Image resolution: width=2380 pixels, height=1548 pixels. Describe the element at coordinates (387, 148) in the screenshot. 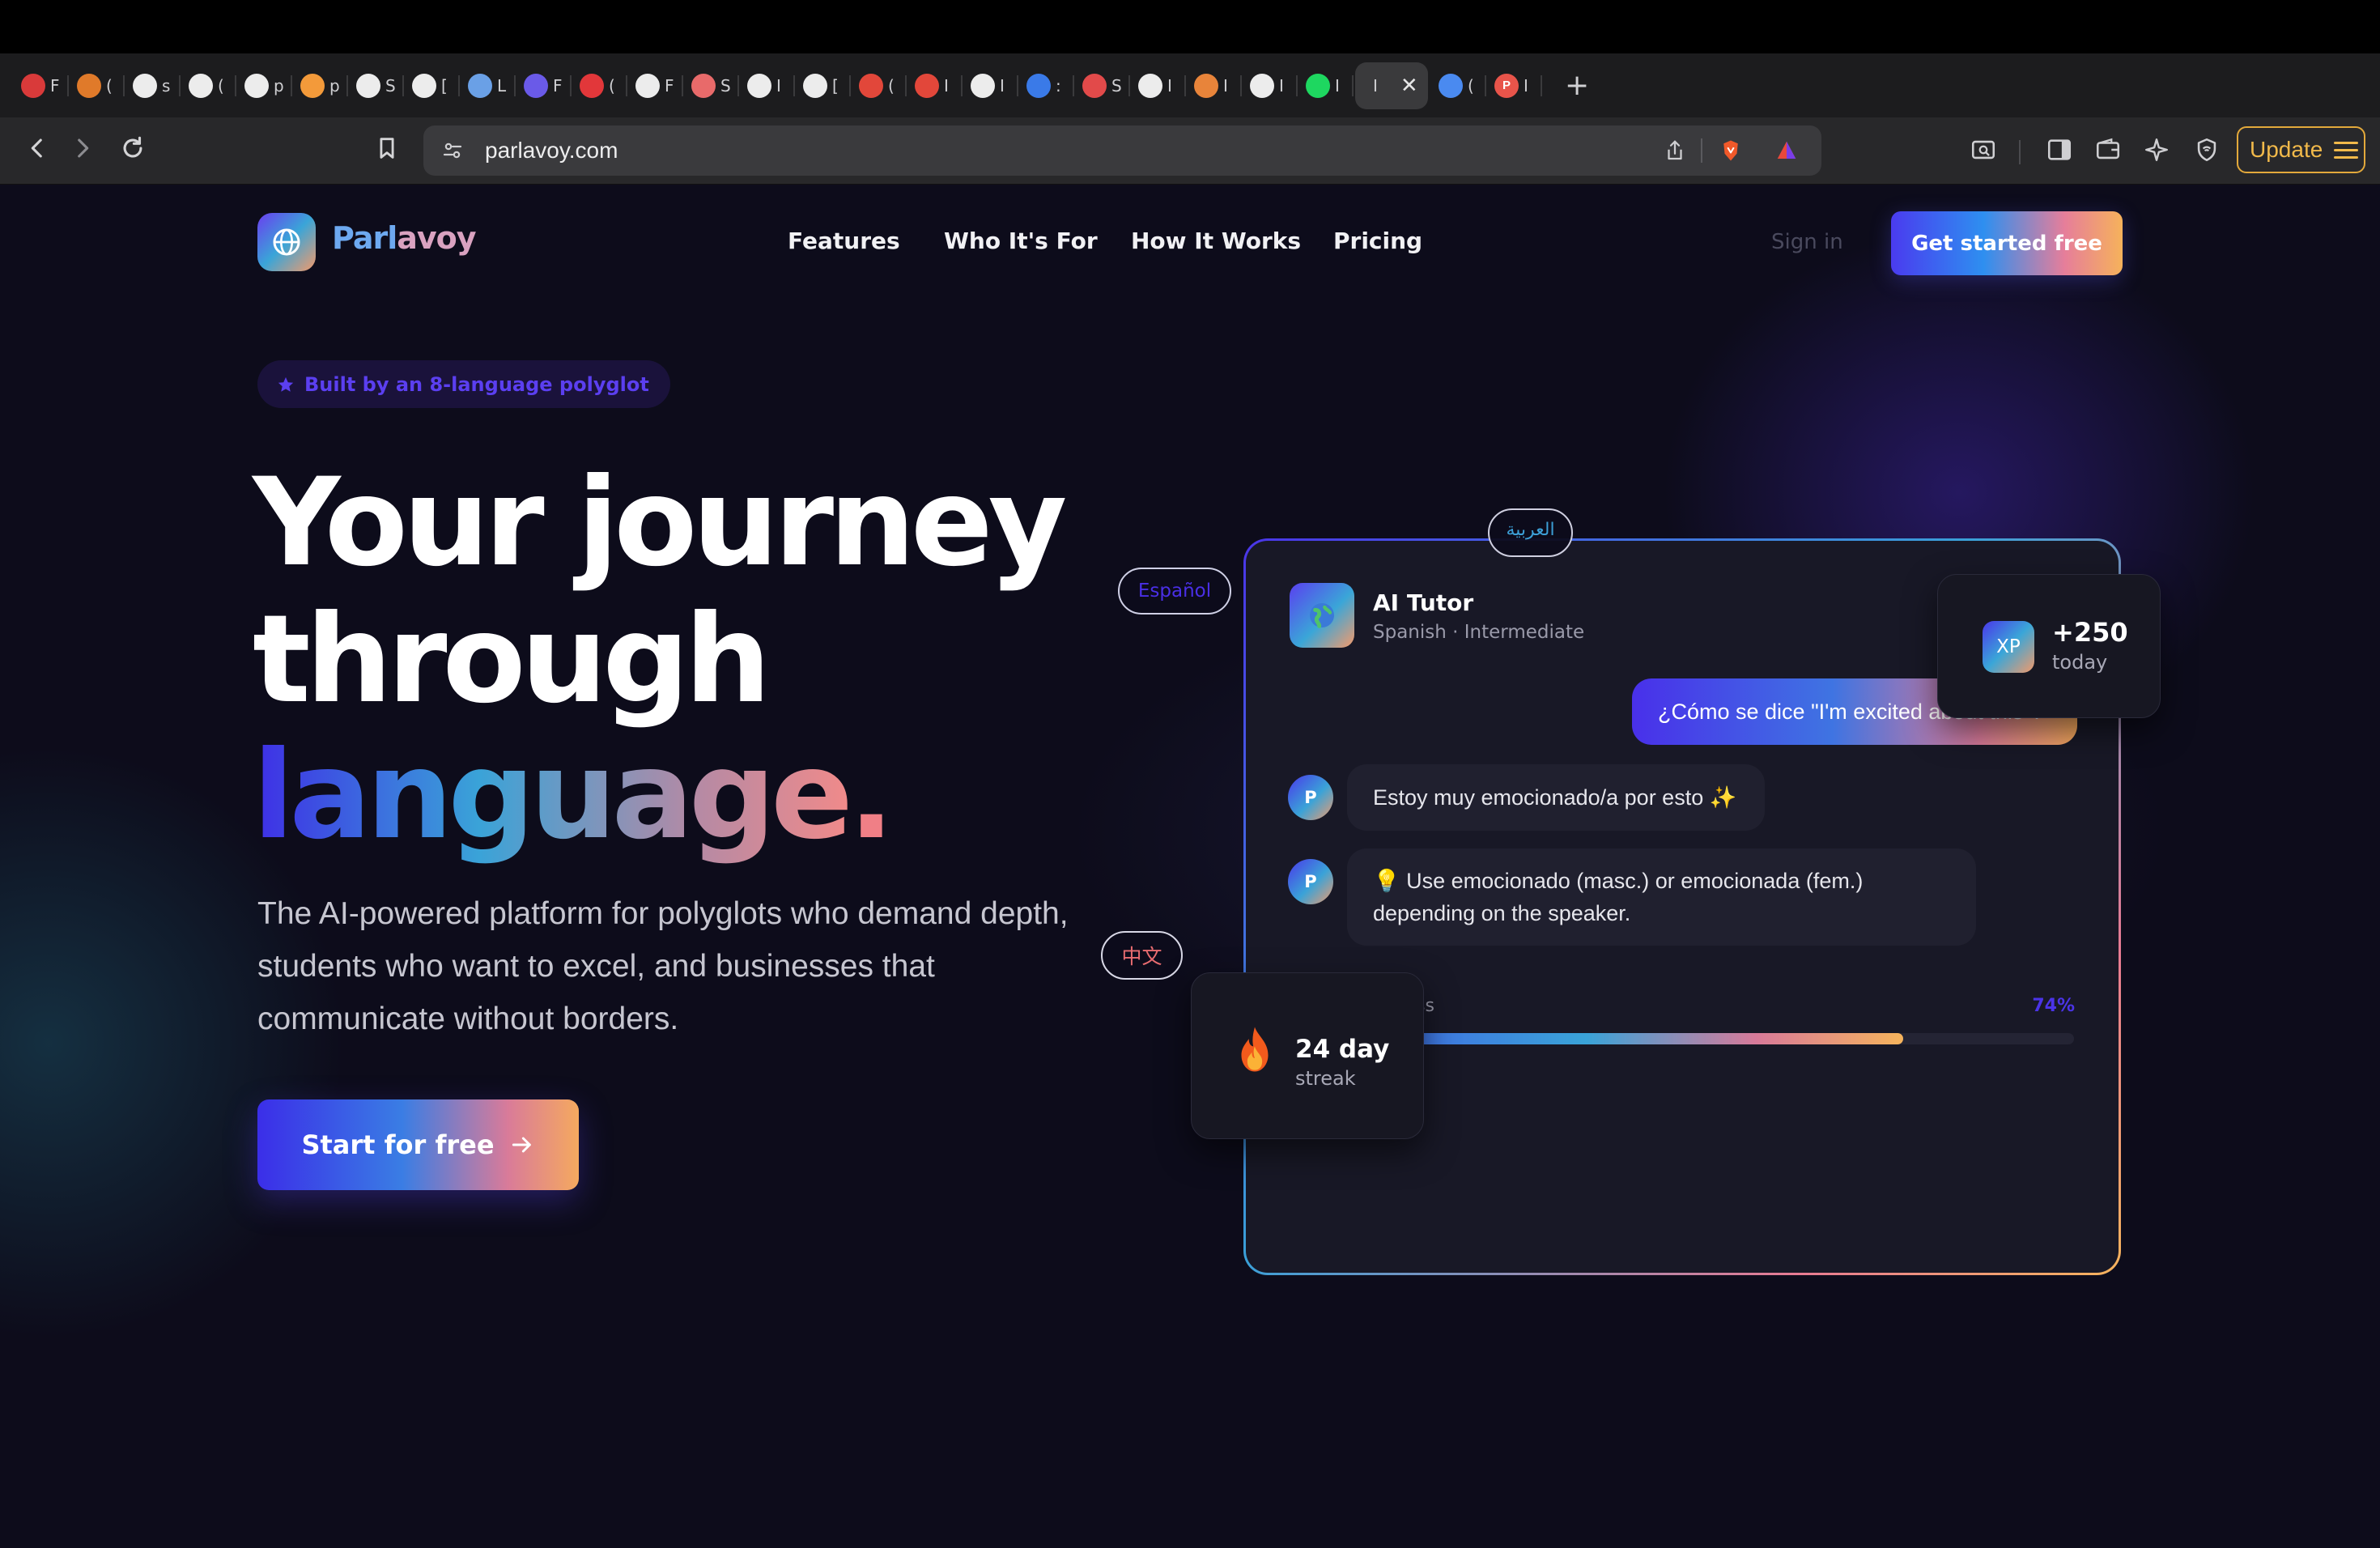

I see `bookmark-button` at that location.